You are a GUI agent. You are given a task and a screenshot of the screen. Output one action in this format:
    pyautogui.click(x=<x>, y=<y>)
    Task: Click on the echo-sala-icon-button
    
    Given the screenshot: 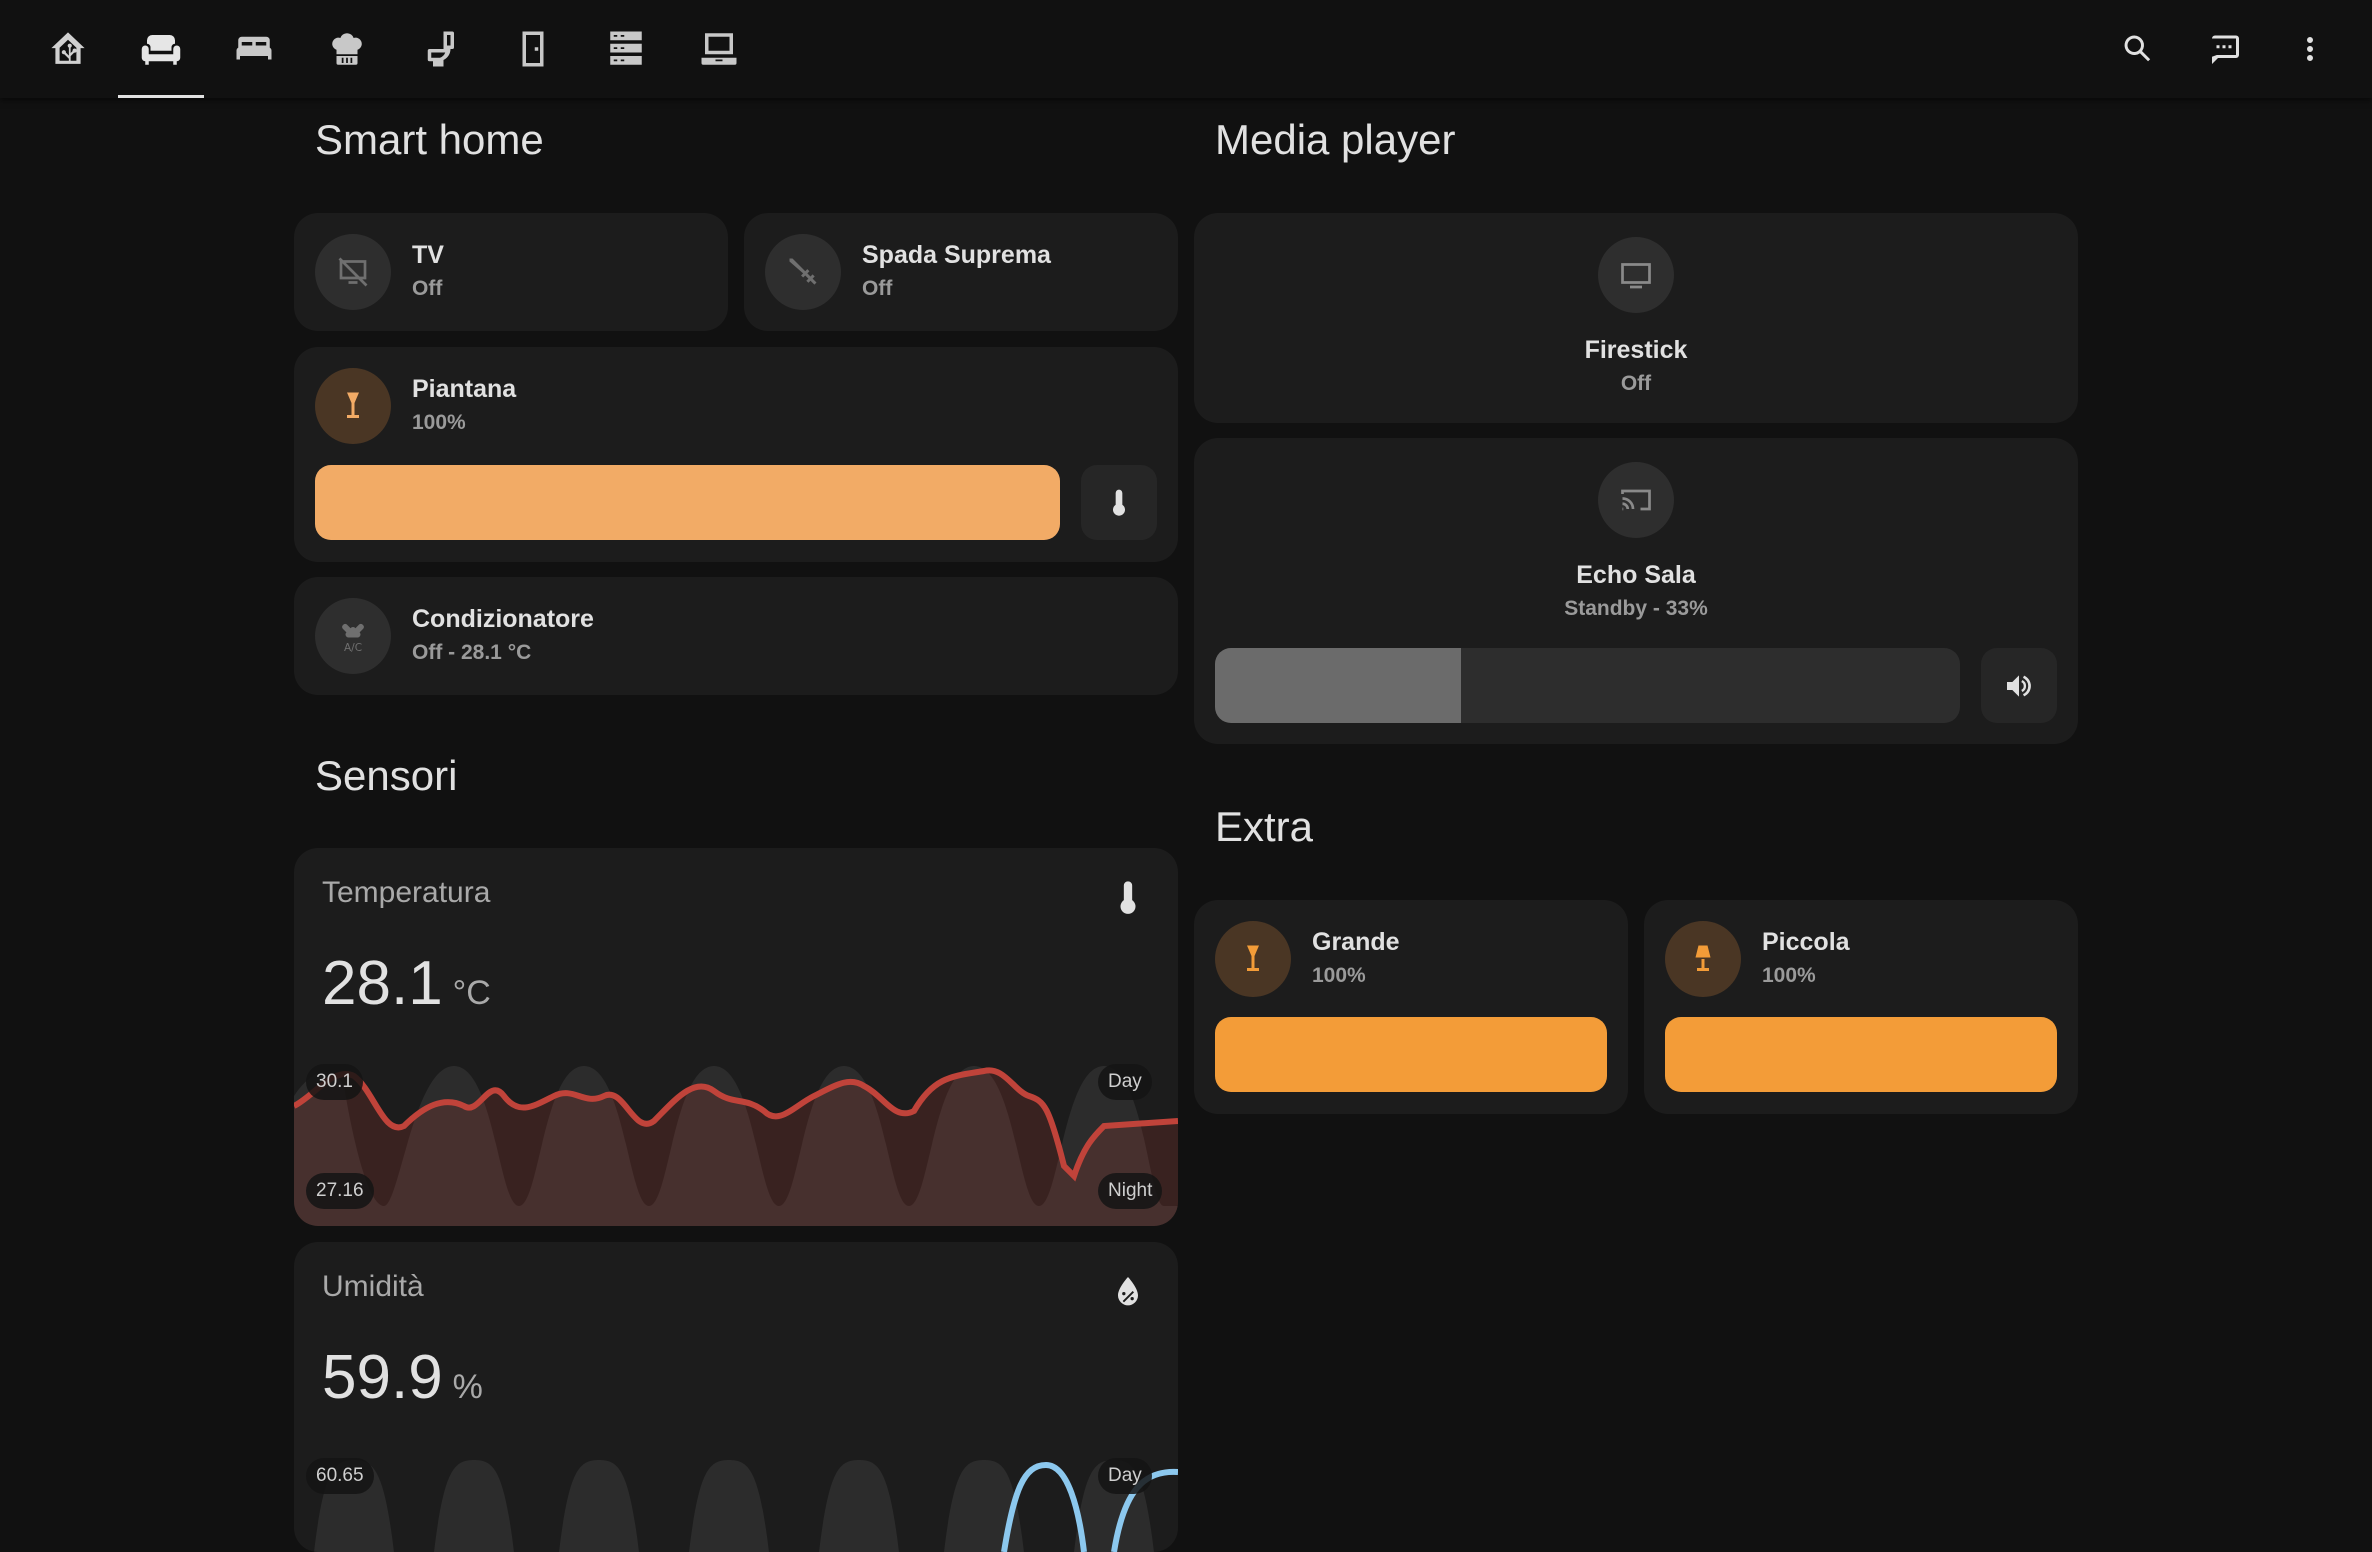 What is the action you would take?
    pyautogui.click(x=1636, y=500)
    